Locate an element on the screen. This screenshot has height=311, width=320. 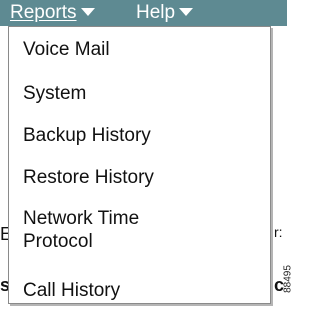
menu-item-call-history: Call History is located at coordinates (71, 290).